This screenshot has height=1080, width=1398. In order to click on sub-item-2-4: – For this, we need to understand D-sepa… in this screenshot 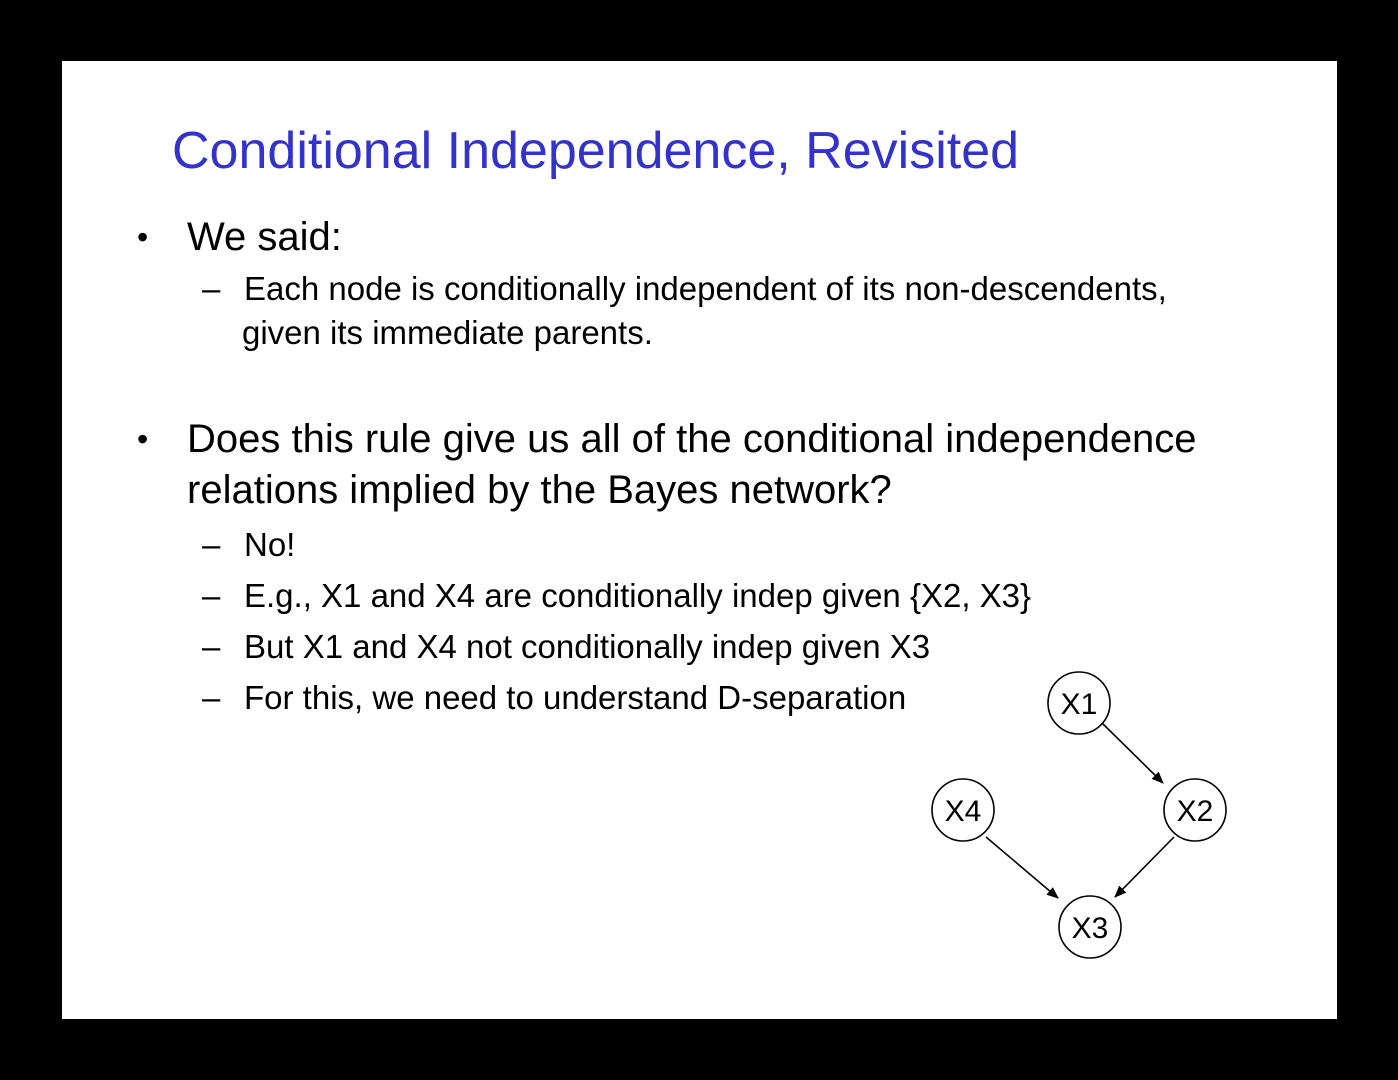, I will do `click(554, 698)`.